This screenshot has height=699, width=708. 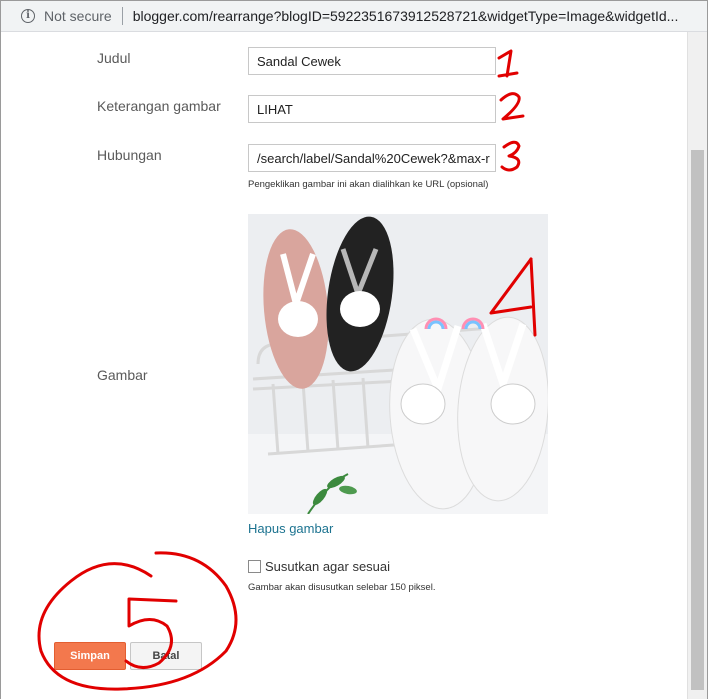 What do you see at coordinates (327, 566) in the screenshot?
I see `shrink-to-fit-label: Susutkan agar sesuai` at bounding box center [327, 566].